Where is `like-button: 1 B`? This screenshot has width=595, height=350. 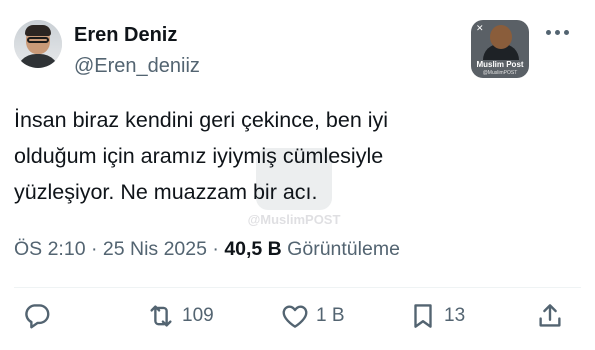 like-button: 1 B is located at coordinates (312, 316).